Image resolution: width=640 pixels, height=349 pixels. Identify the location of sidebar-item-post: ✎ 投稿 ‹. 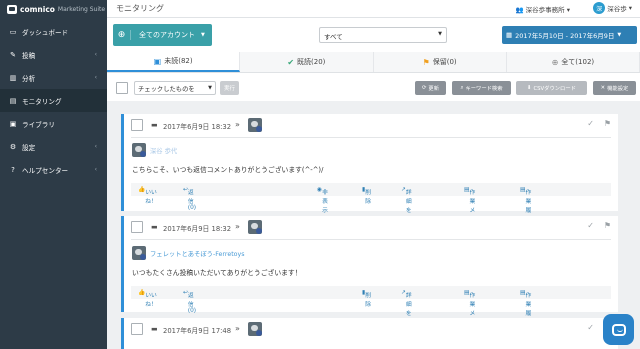
(53, 54).